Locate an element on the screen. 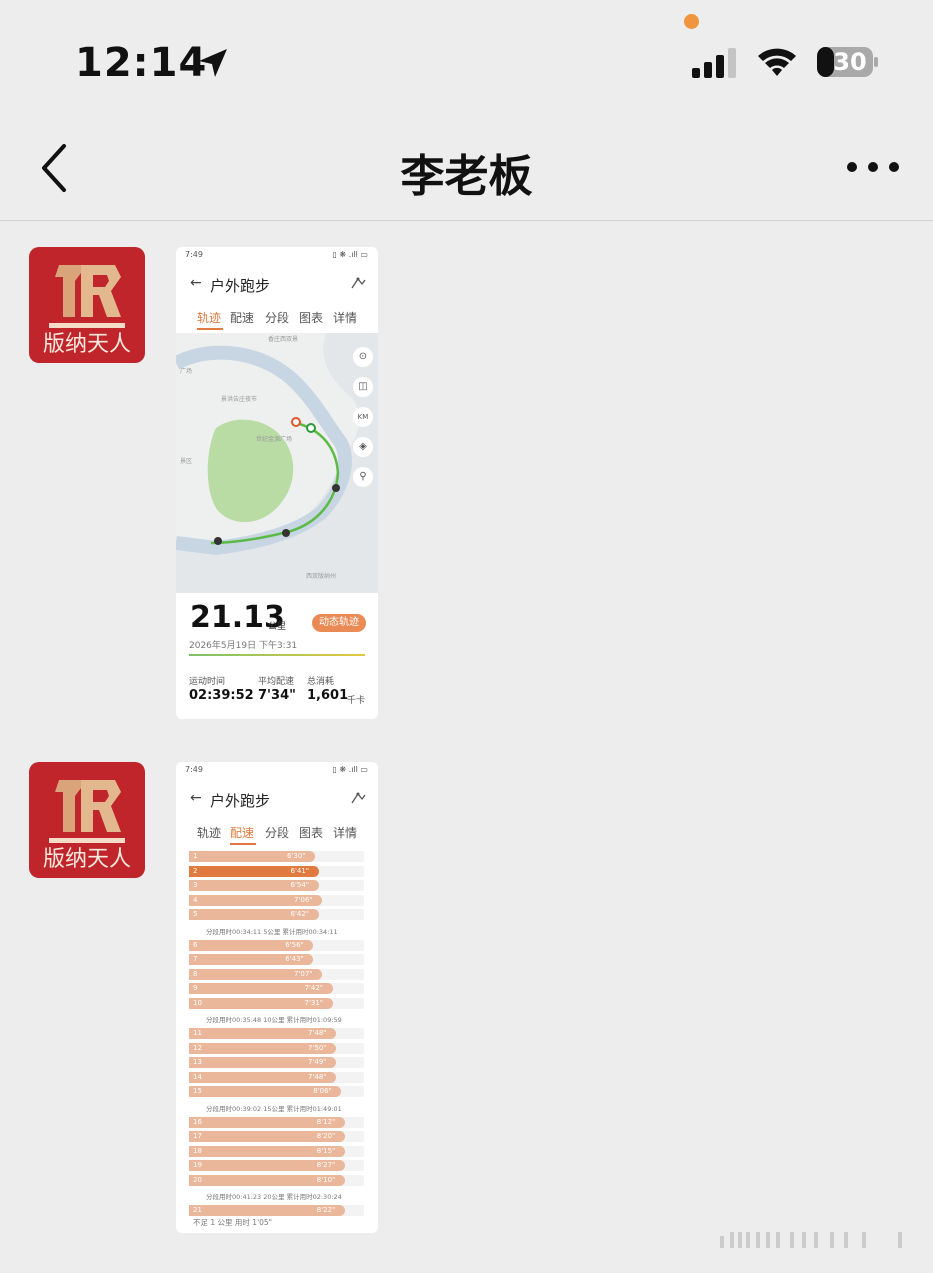 This screenshot has width=933, height=1273. pace-value-label: 6'30" is located at coordinates (296, 856).